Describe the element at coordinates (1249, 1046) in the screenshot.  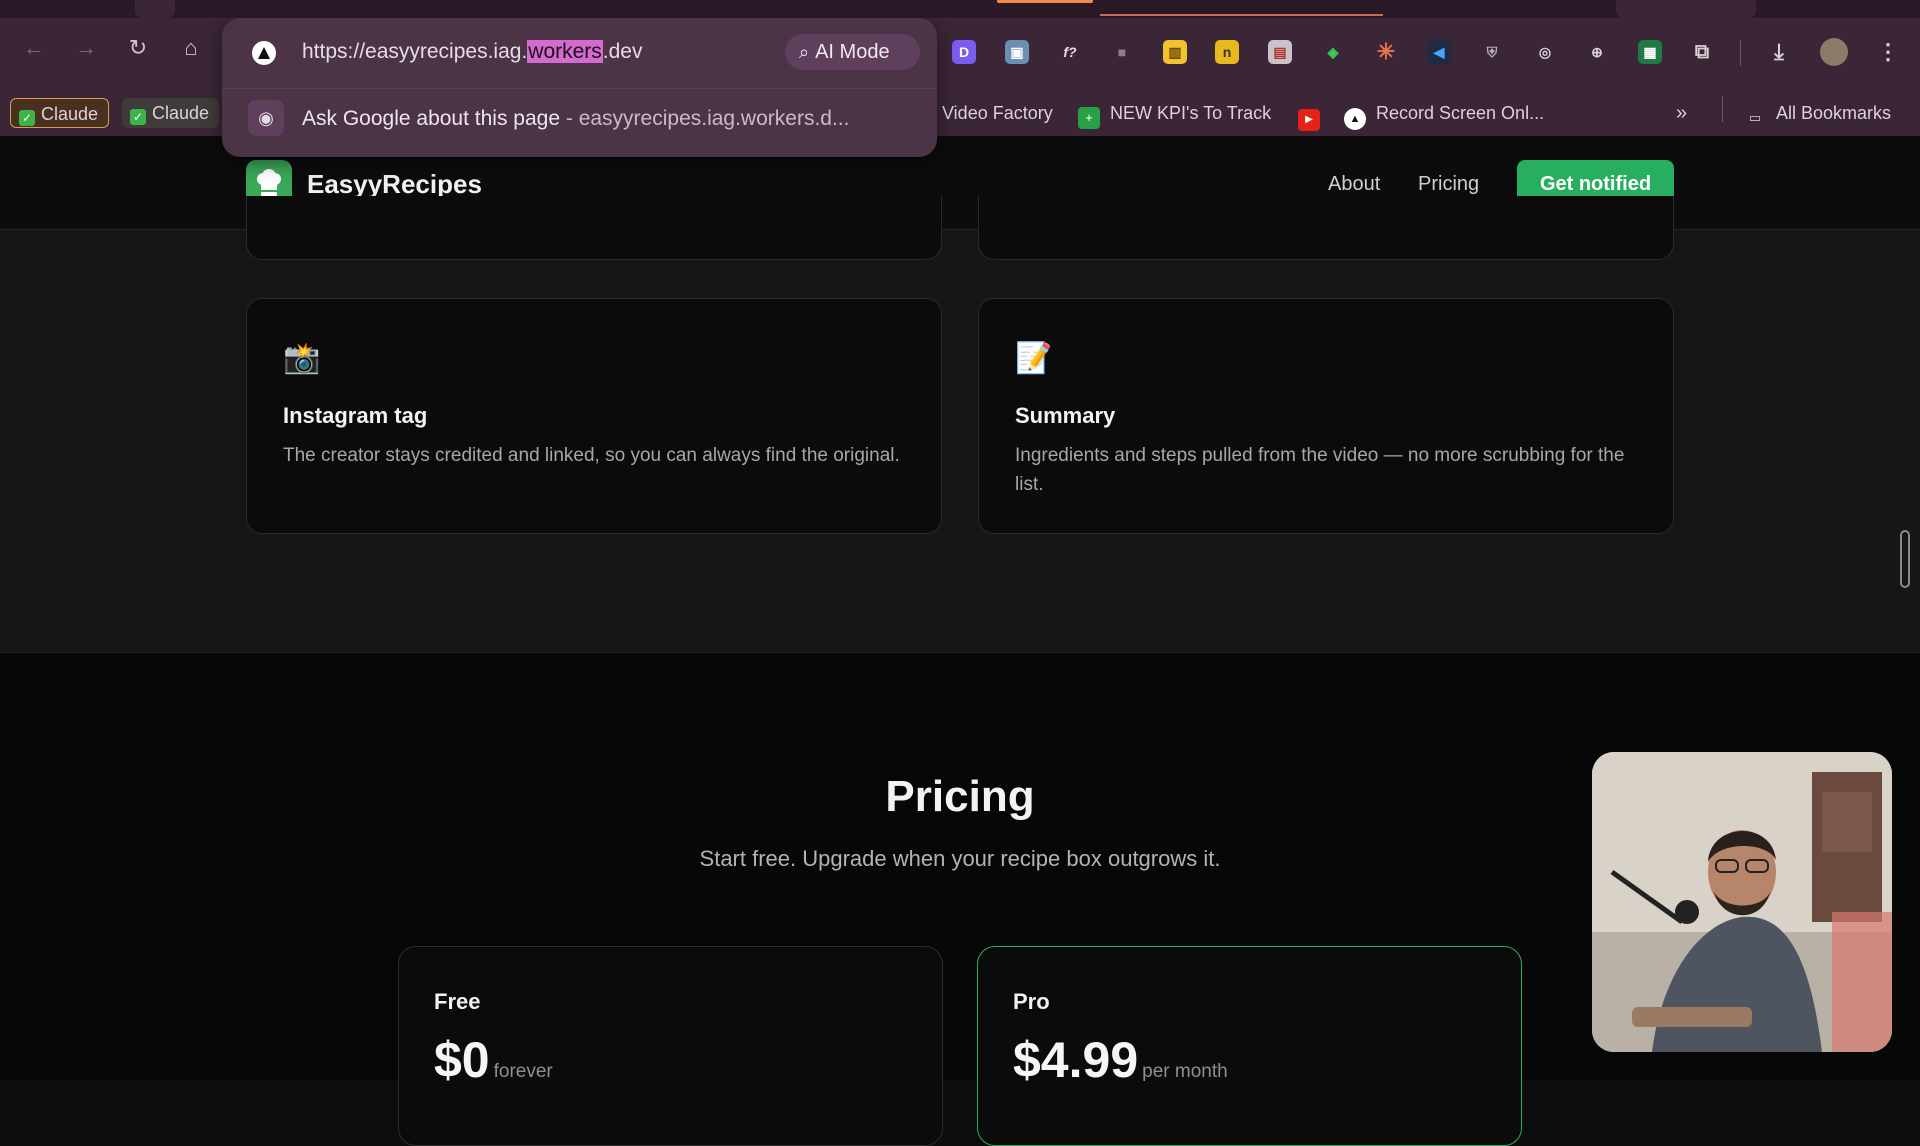
I see `pricing-card-pro: Pro $4.99 per month` at that location.